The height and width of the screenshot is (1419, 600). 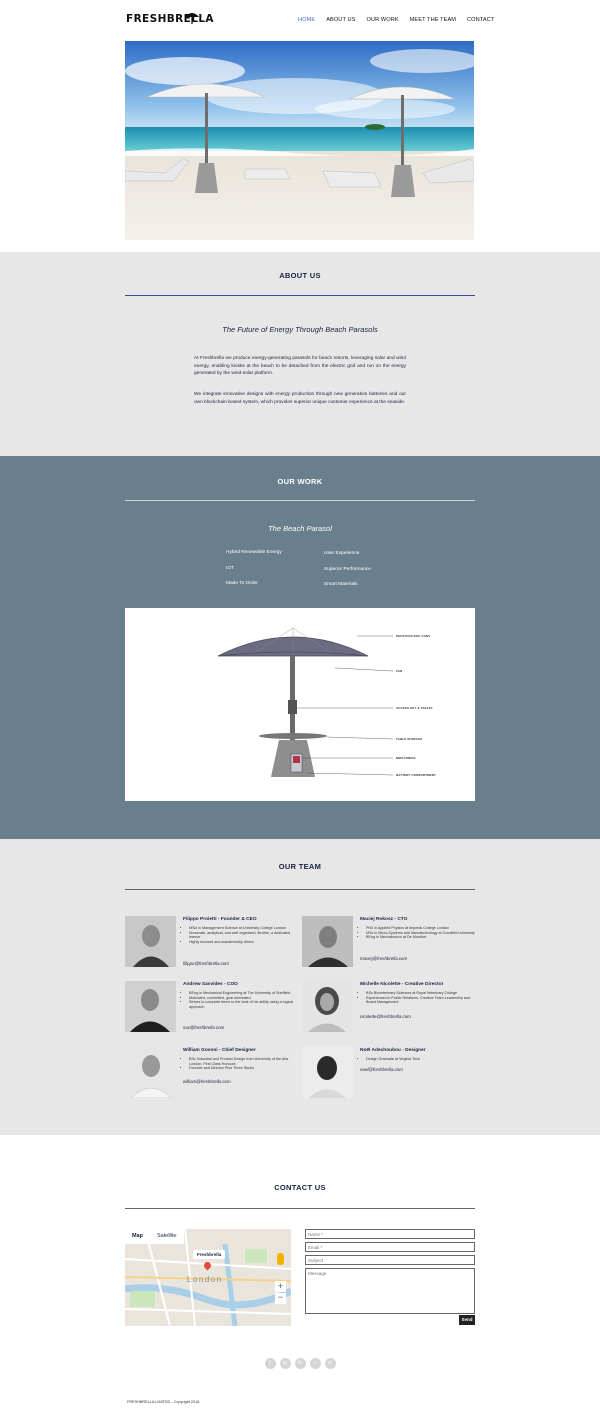 I want to click on nav-about: ABOUT US, so click(x=340, y=20).